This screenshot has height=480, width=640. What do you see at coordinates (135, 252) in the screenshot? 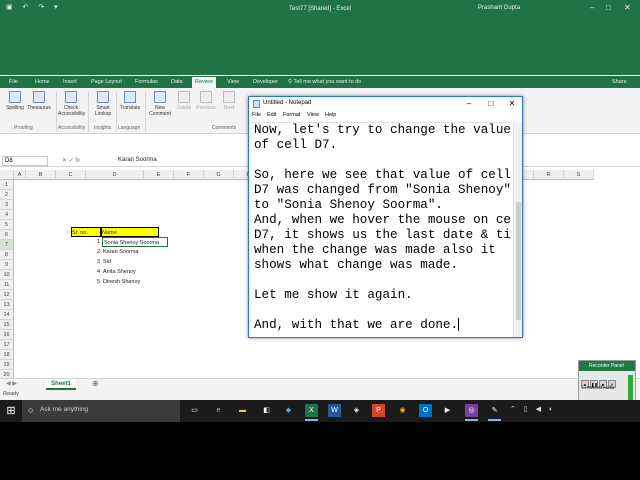
I see `table-row-name: Karan Soorma` at bounding box center [135, 252].